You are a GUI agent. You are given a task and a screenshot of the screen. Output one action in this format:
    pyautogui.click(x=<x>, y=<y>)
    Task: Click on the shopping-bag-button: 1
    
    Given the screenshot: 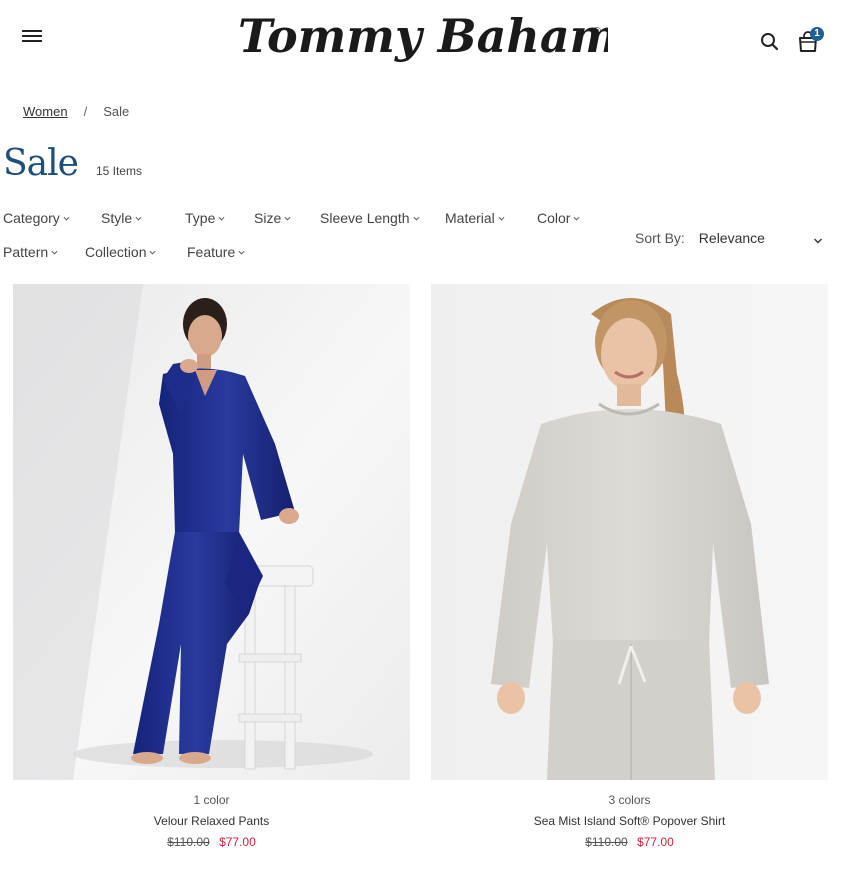 What is the action you would take?
    pyautogui.click(x=812, y=41)
    